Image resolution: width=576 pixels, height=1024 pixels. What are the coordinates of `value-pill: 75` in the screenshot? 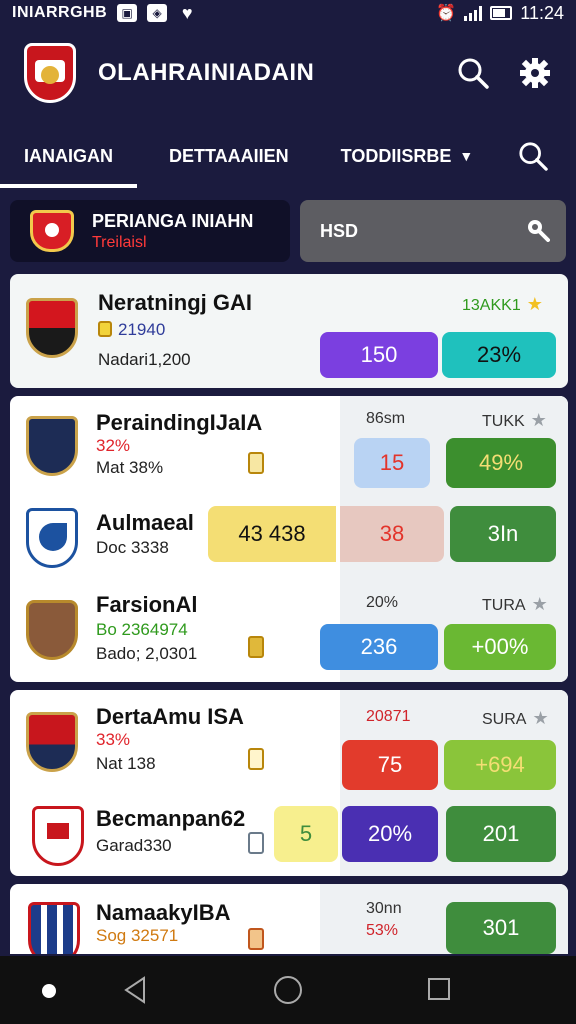 It's located at (390, 765).